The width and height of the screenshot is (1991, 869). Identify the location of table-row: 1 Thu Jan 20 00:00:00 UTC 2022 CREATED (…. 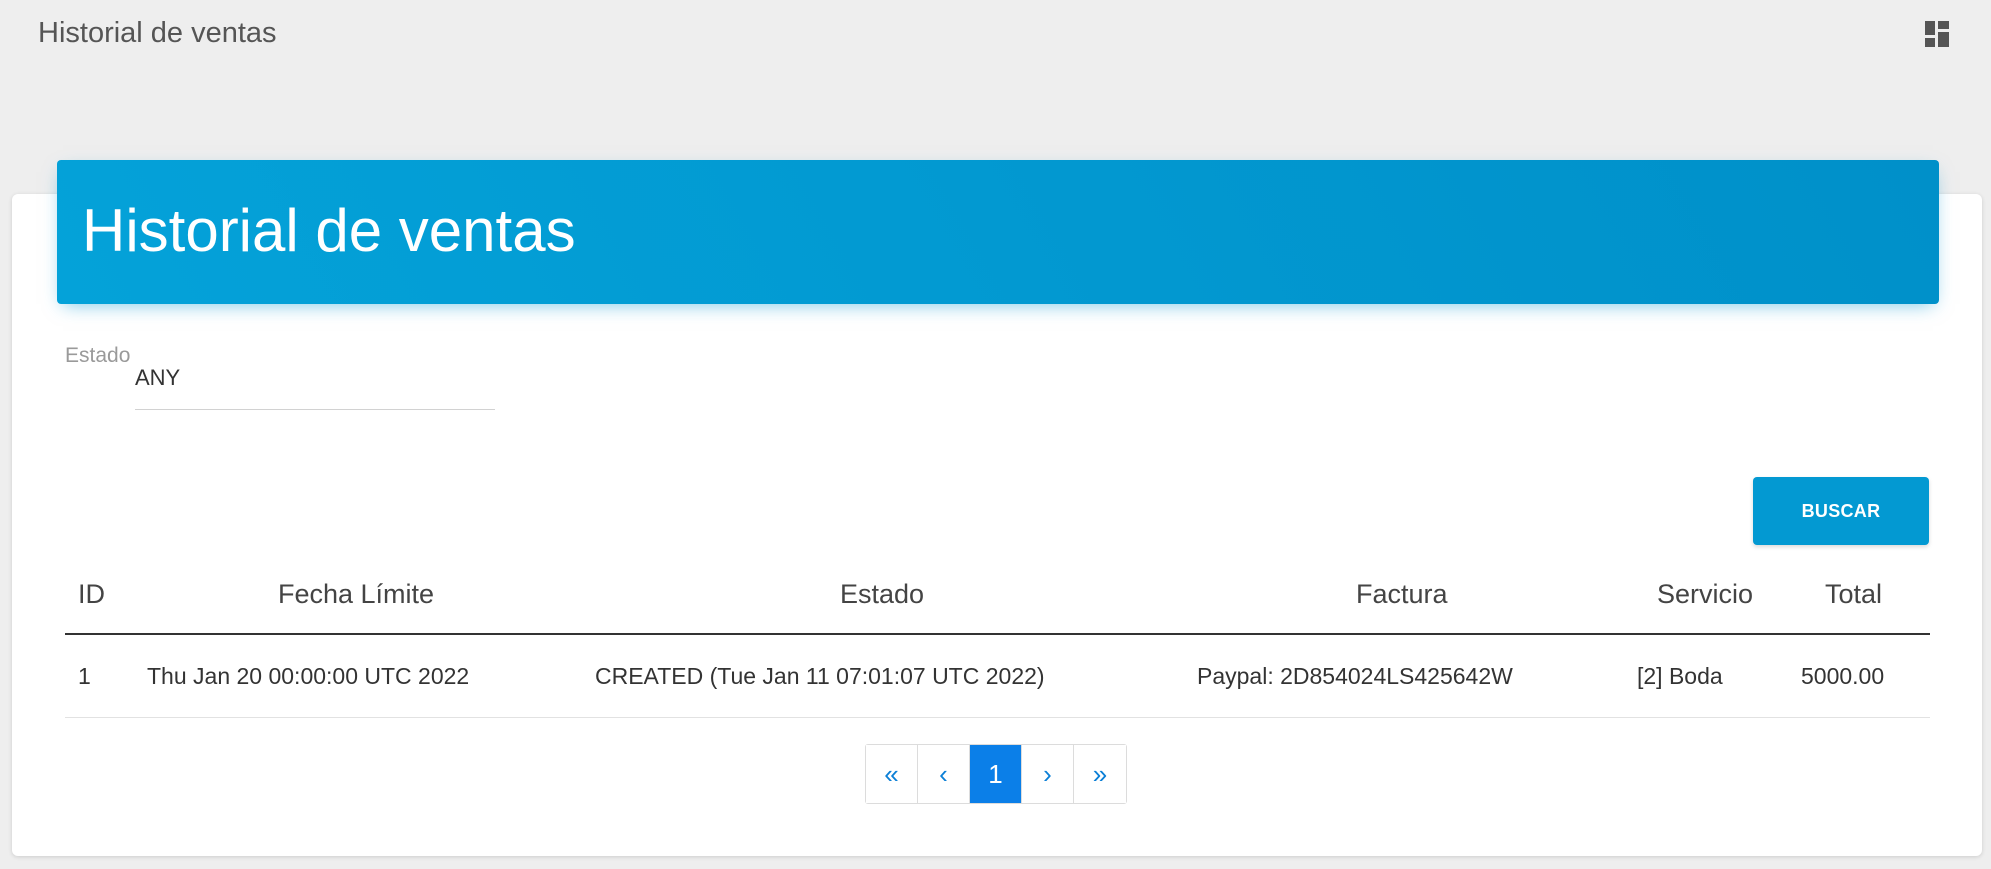
(997, 676).